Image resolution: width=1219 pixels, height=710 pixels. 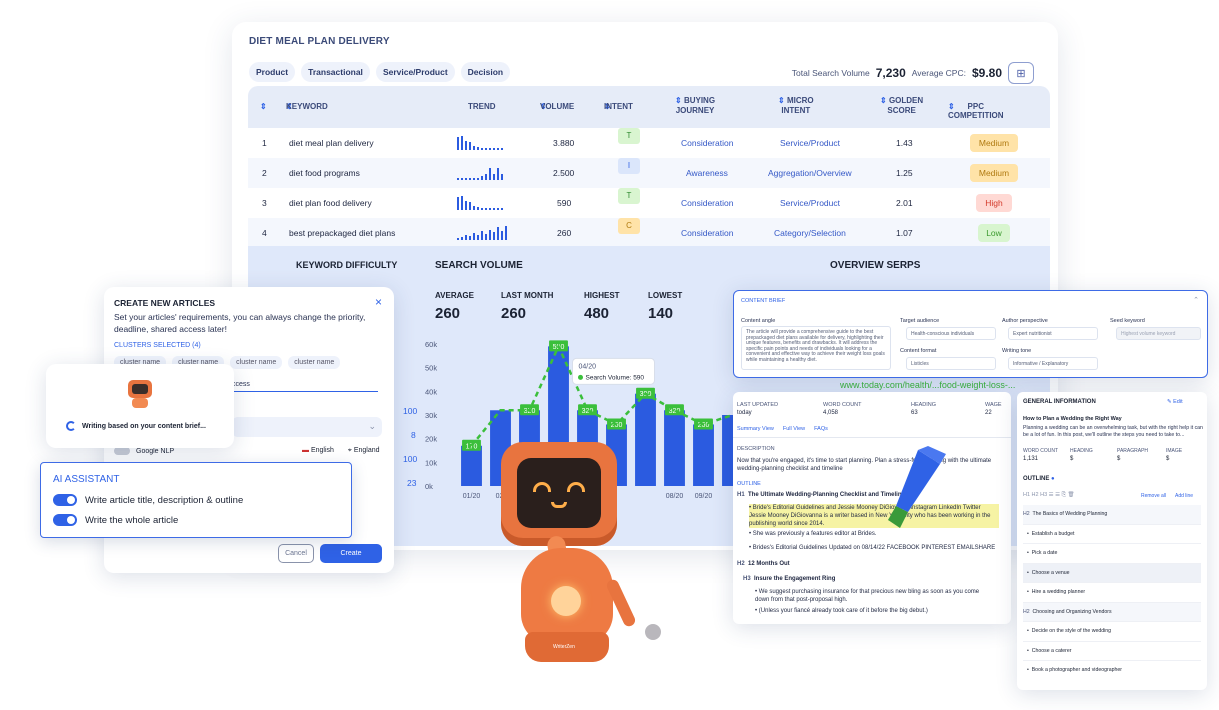 I want to click on tab-faqs: FAQs, so click(x=821, y=429).